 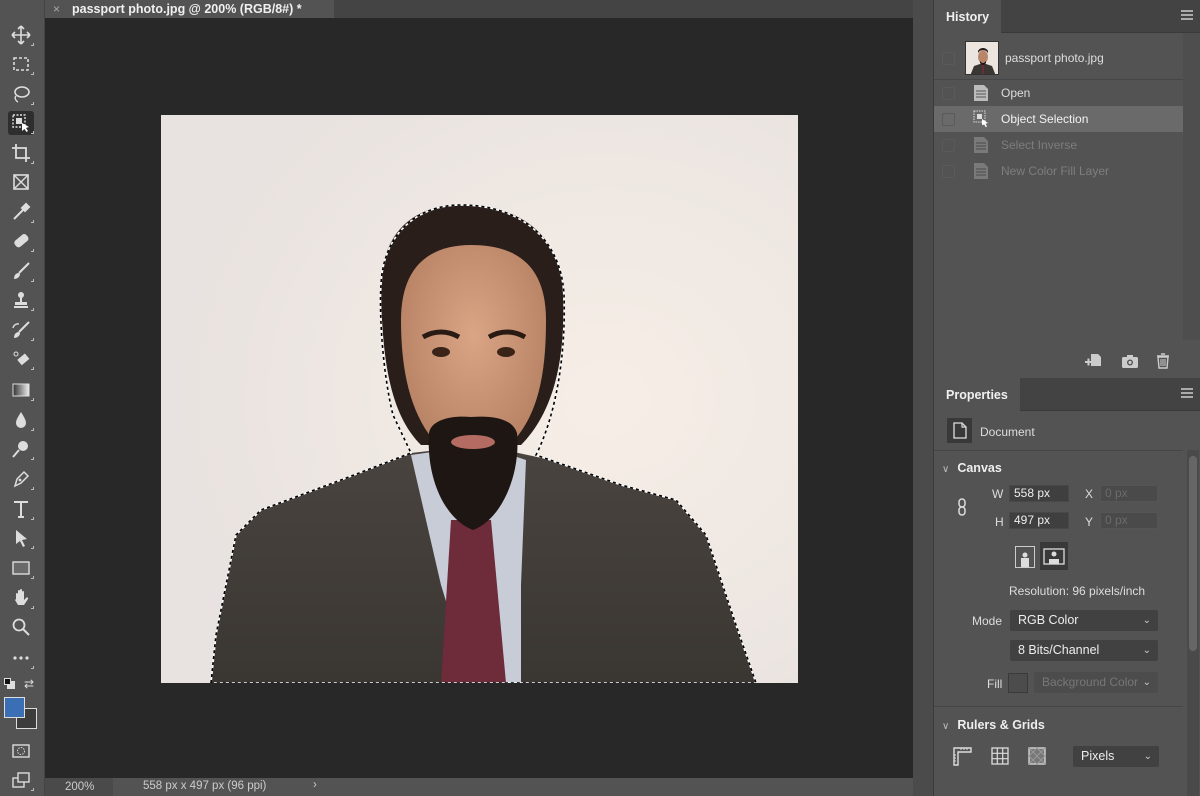 I want to click on spot-healing-brush-tool, so click(x=21, y=241).